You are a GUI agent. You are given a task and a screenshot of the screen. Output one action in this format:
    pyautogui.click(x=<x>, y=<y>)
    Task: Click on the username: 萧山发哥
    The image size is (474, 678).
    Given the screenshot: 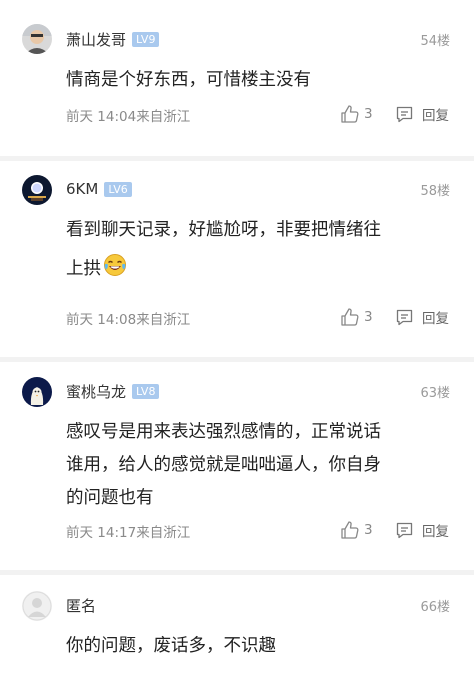 What is the action you would take?
    pyautogui.click(x=96, y=39)
    